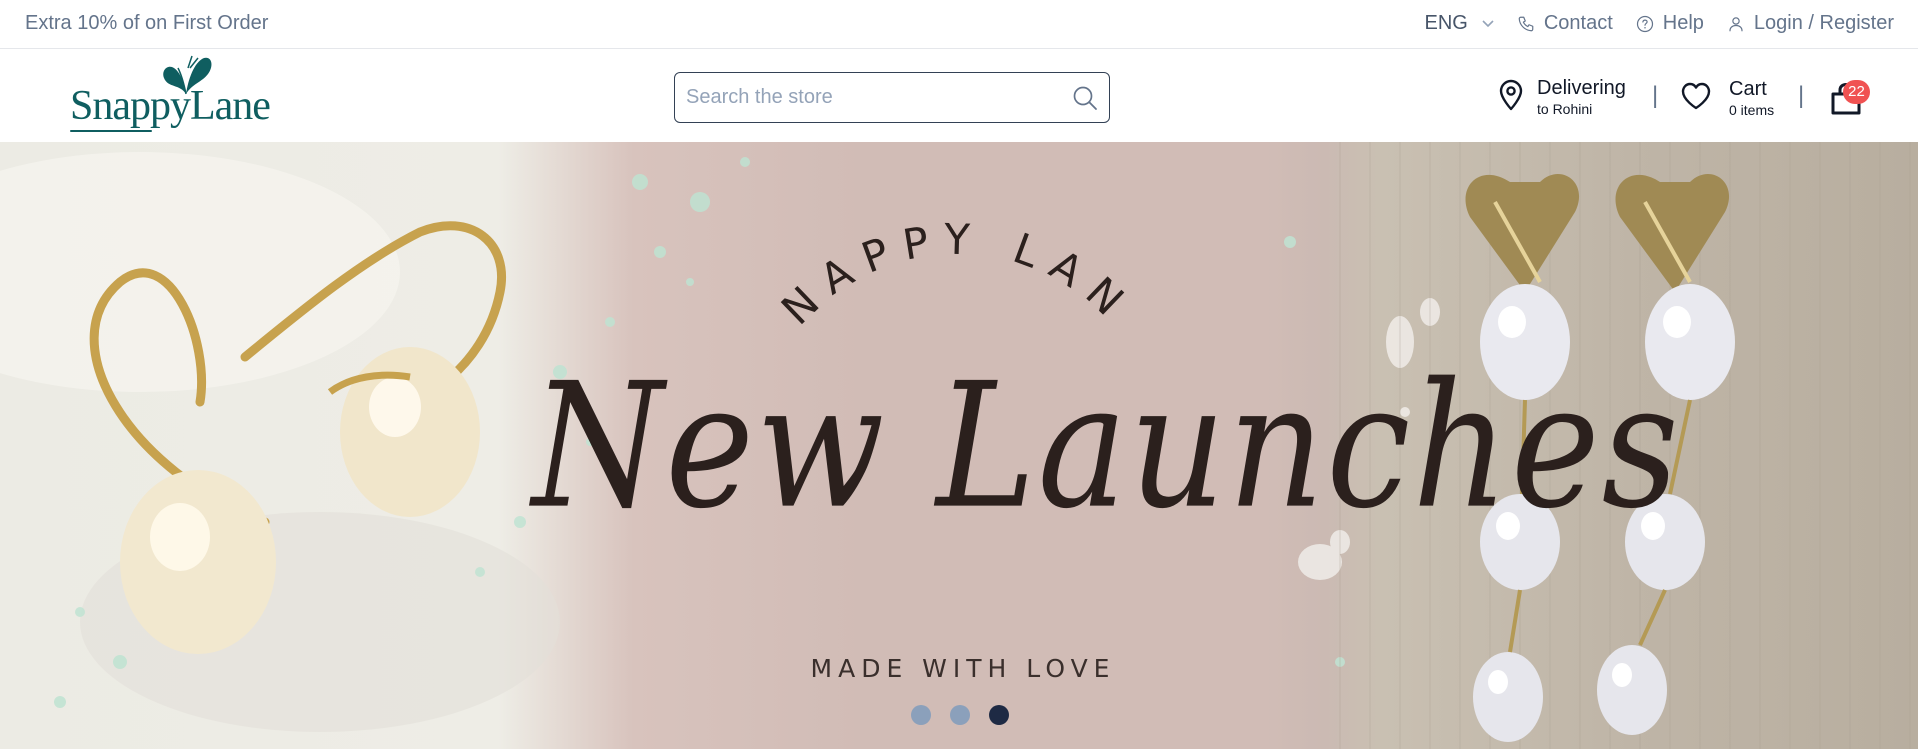  I want to click on language-label: ENG, so click(1446, 23).